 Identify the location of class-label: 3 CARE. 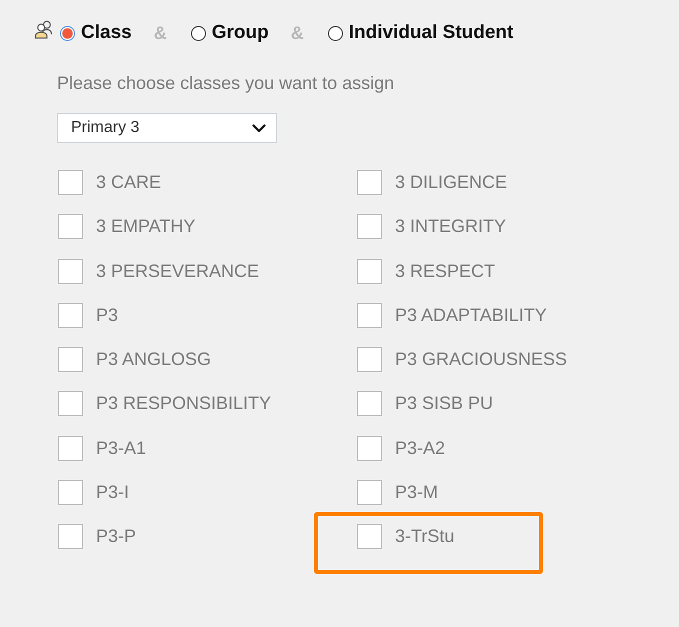
(129, 182).